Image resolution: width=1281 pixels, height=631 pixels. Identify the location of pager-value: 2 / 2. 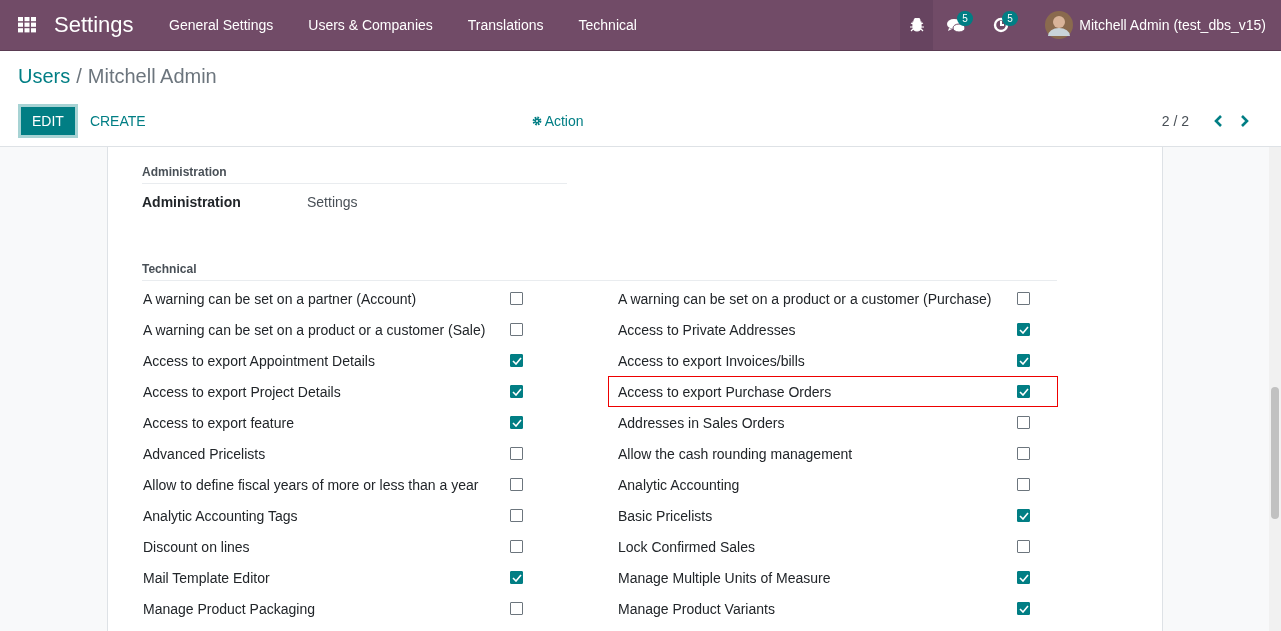
(1175, 120).